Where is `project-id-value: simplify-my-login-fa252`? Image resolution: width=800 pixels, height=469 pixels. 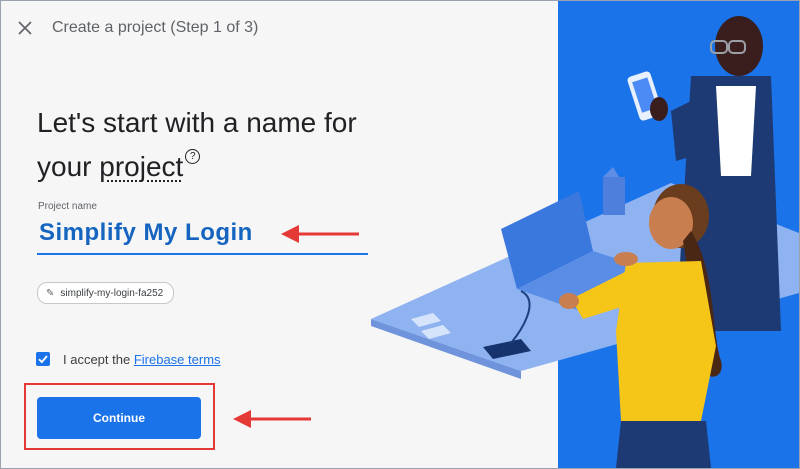
project-id-value: simplify-my-login-fa252 is located at coordinates (112, 293).